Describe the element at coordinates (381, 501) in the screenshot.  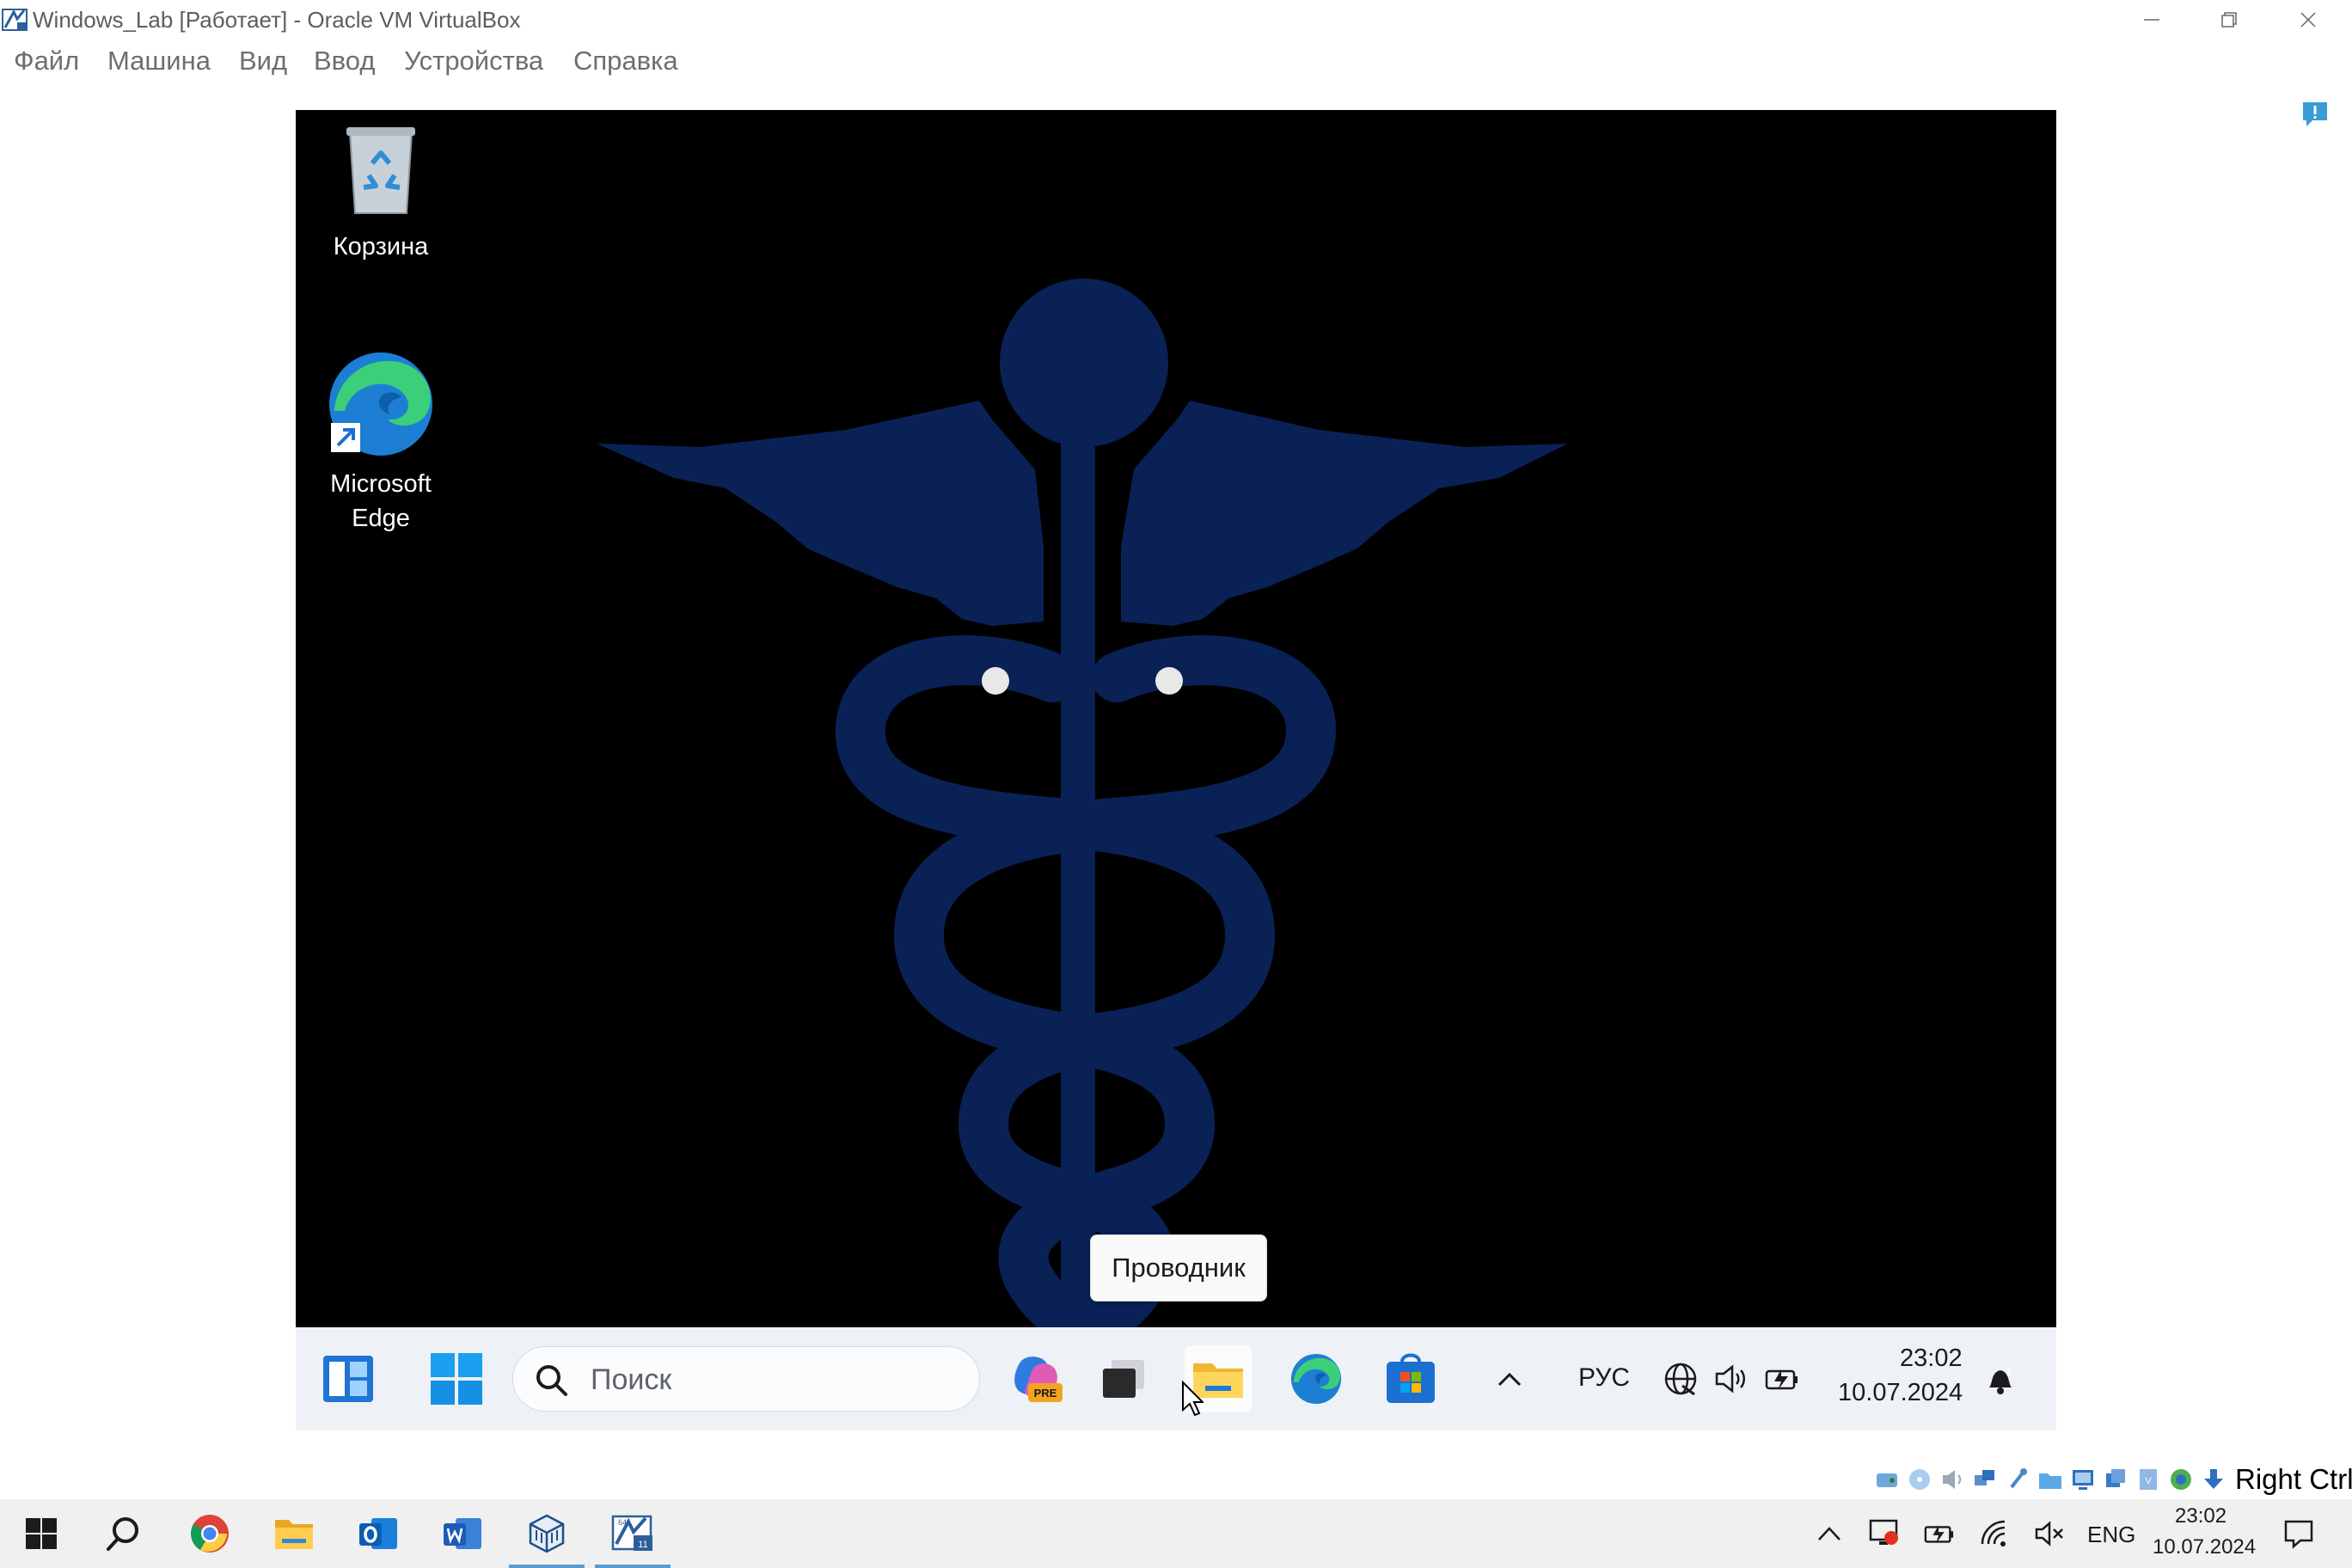
I see `desktop-icon-label: Microsoft Edge` at that location.